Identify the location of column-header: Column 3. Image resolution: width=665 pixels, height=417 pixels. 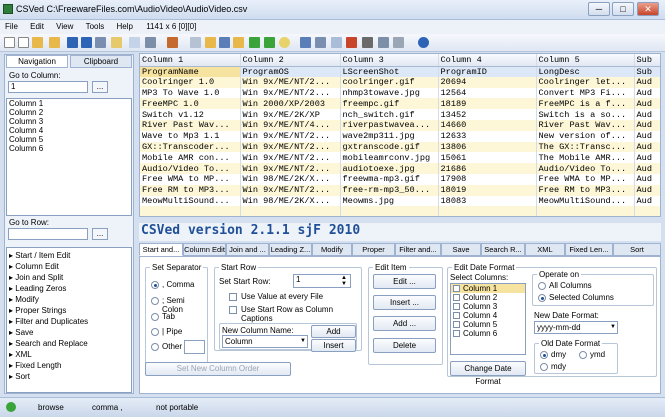
(389, 60).